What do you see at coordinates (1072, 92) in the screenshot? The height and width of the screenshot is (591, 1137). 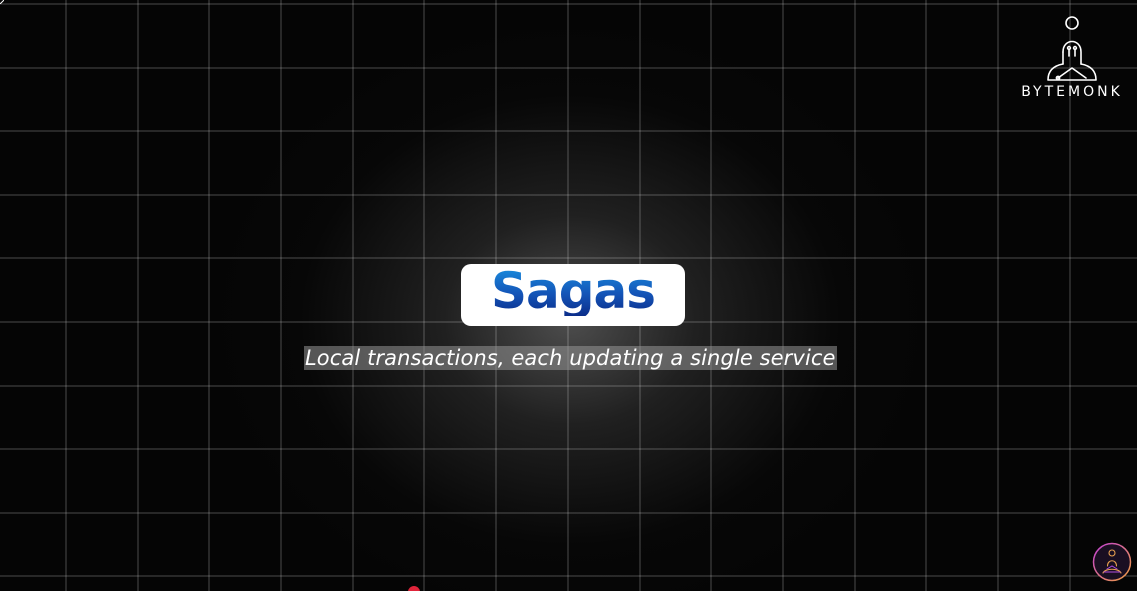 I see `brand-wordmark: BYTEMONK` at bounding box center [1072, 92].